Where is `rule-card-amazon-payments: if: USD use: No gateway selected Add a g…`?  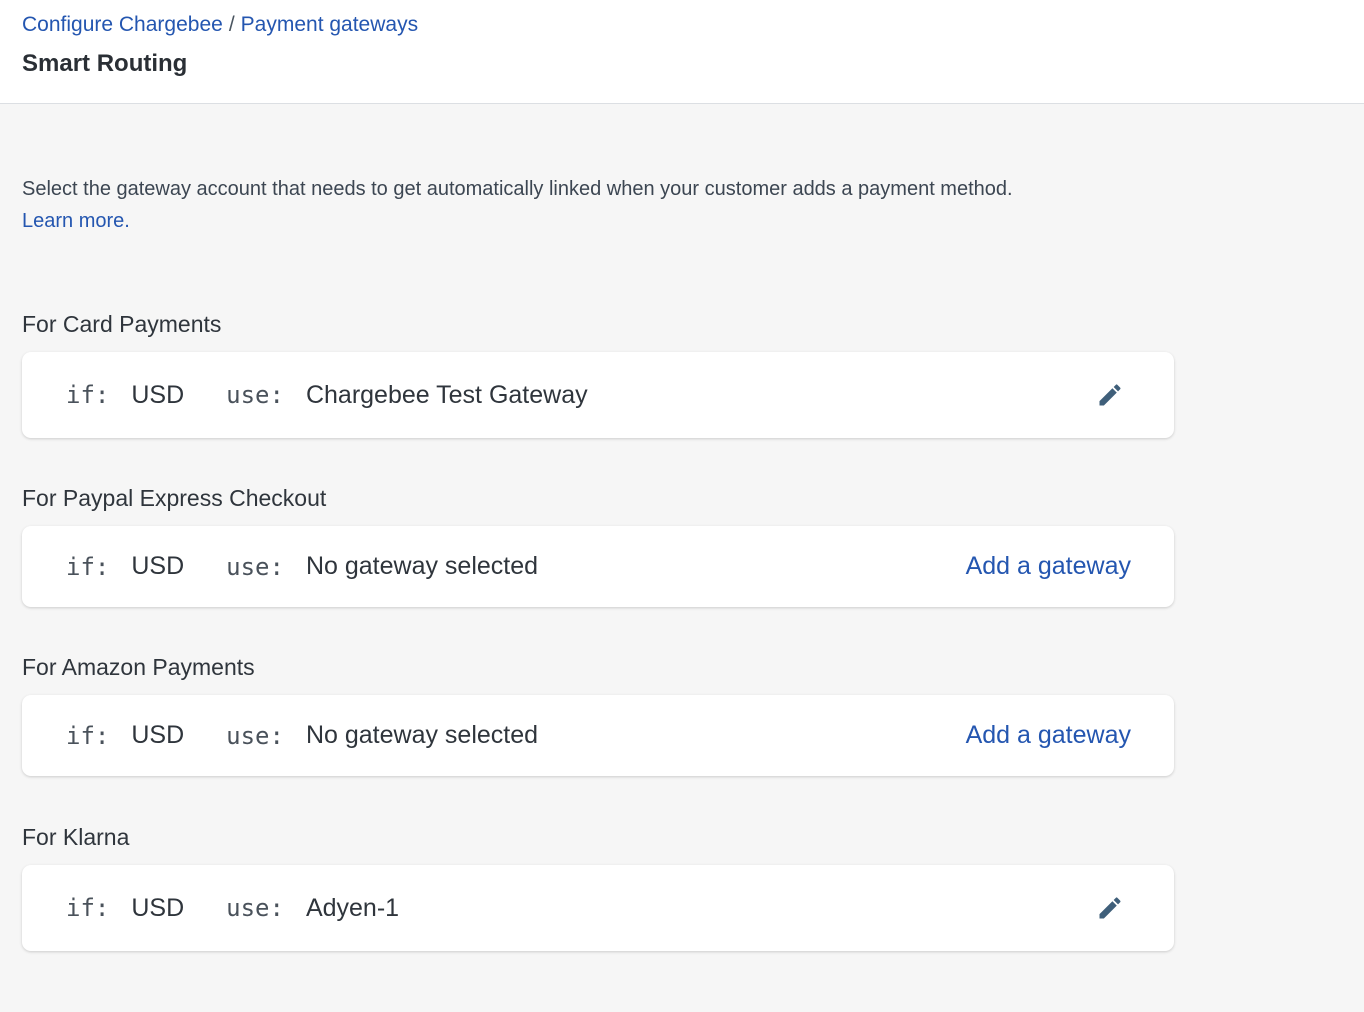 rule-card-amazon-payments: if: USD use: No gateway selected Add a g… is located at coordinates (598, 735).